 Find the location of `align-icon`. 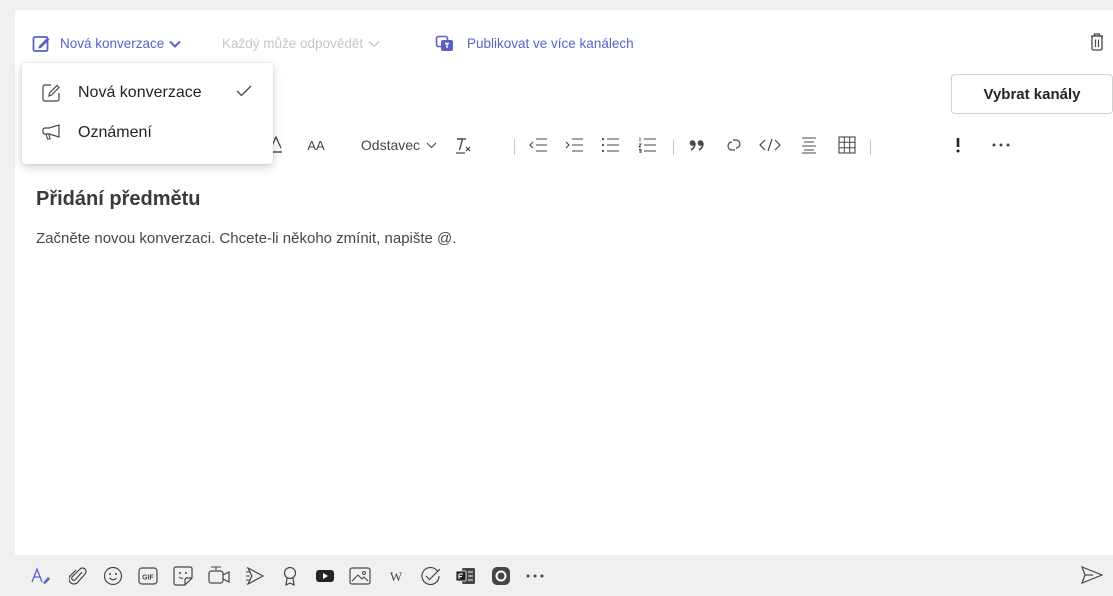

align-icon is located at coordinates (809, 145).